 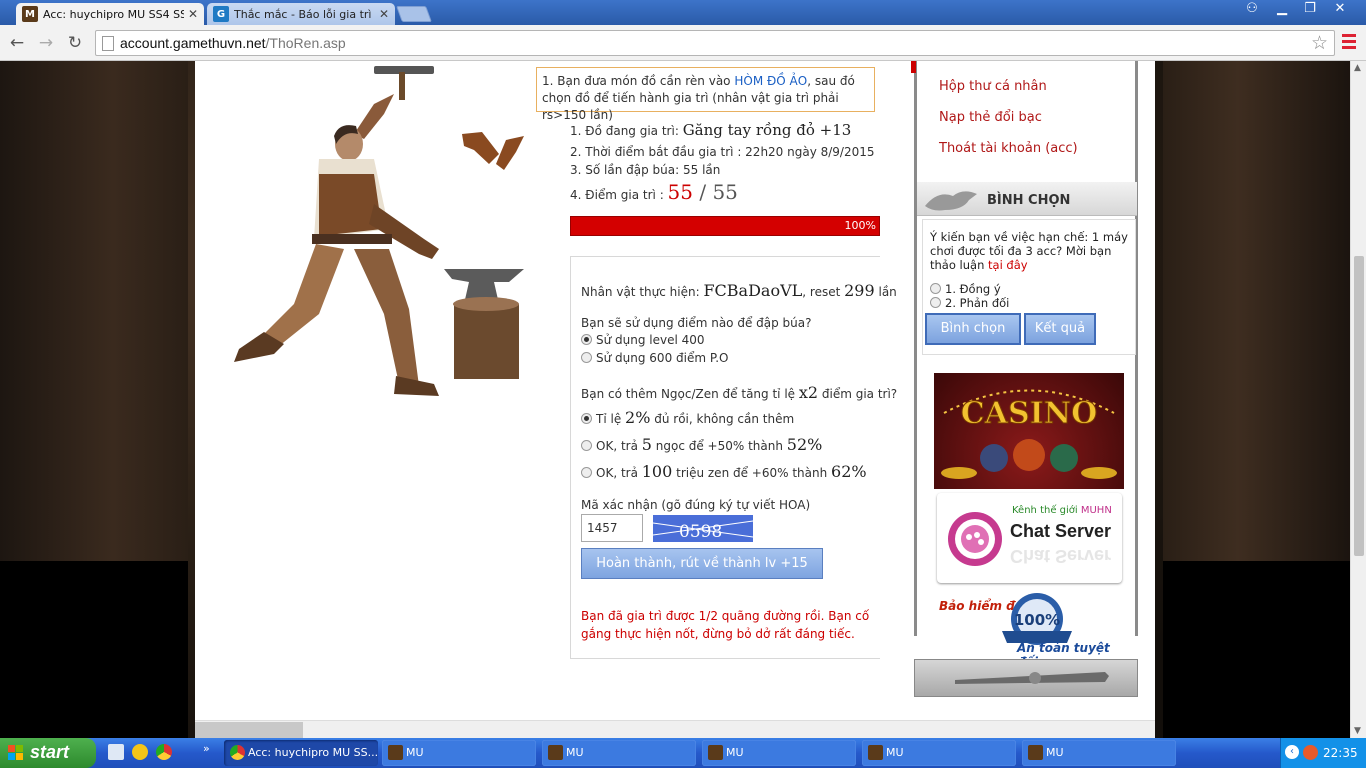 I want to click on bonus-option-none: Tỉ lệ 2% đủ rồi, không cần thêm, so click(x=687, y=417).